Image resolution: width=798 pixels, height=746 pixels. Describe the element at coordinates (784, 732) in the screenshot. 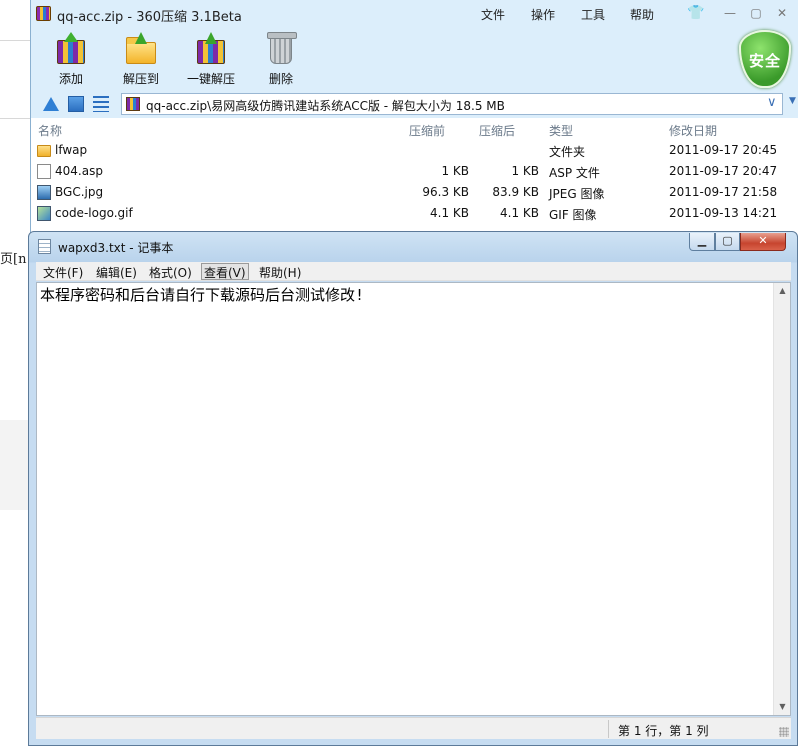

I see `resize-grip-icon` at that location.